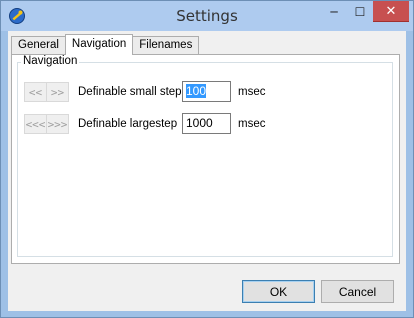 The image size is (414, 318). Describe the element at coordinates (252, 124) in the screenshot. I see `large-step-unit: msec` at that location.